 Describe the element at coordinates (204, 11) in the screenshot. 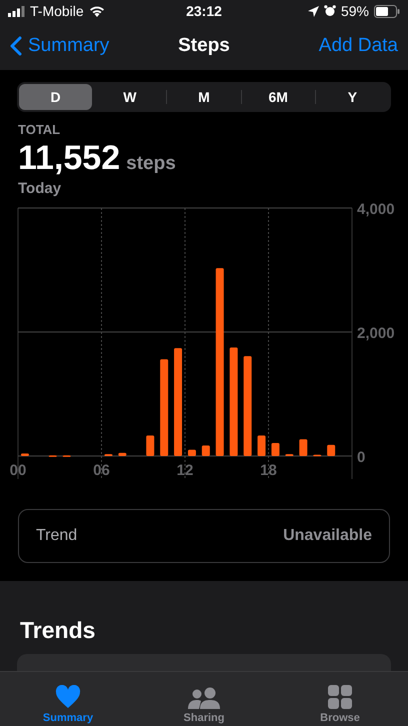

I see `clock-time: 23:12` at that location.